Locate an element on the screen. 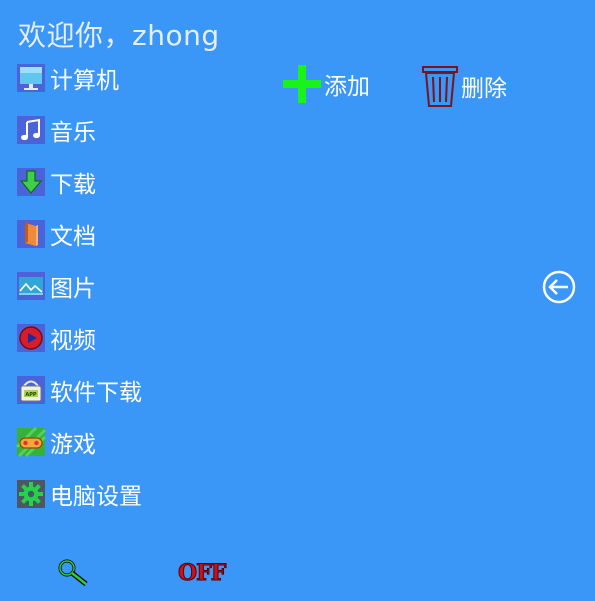 This screenshot has height=601, width=595. sidebar-item-label: 软件下载 is located at coordinates (96, 393).